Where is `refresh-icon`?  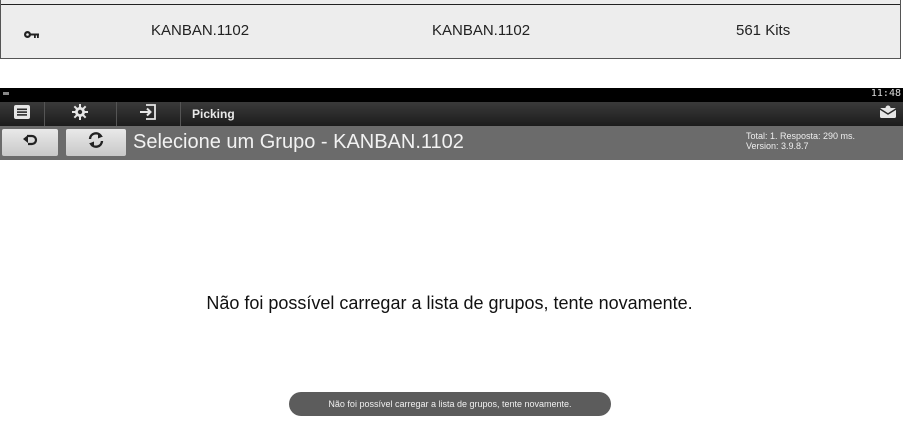
refresh-icon is located at coordinates (96, 142).